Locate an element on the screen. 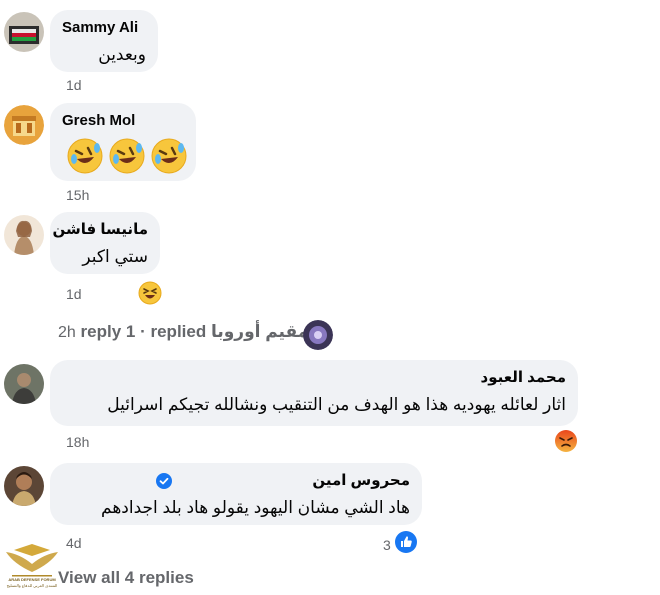  verified-badge-icon is located at coordinates (164, 481).